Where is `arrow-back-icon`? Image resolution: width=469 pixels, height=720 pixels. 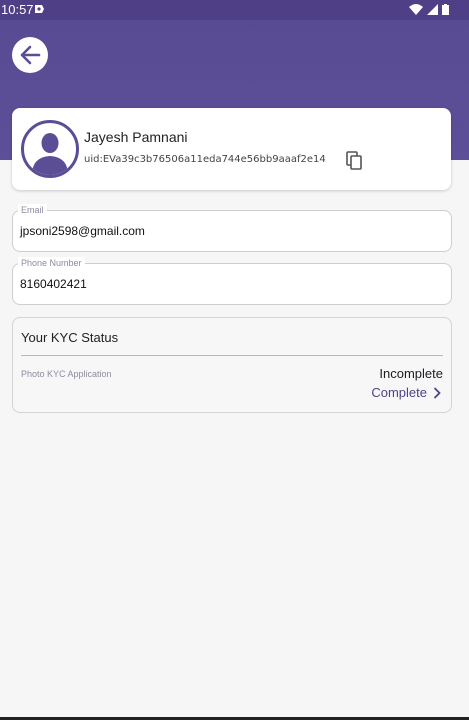 arrow-back-icon is located at coordinates (30, 55).